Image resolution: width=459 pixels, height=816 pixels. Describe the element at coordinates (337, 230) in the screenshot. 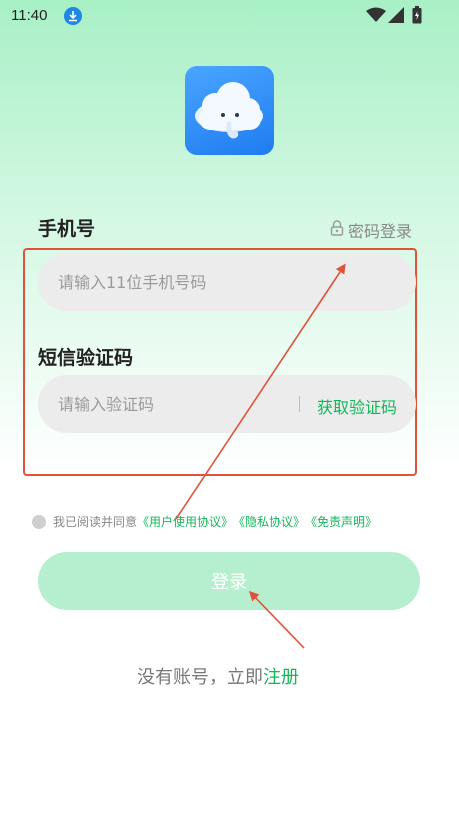

I see `lock-icon` at that location.